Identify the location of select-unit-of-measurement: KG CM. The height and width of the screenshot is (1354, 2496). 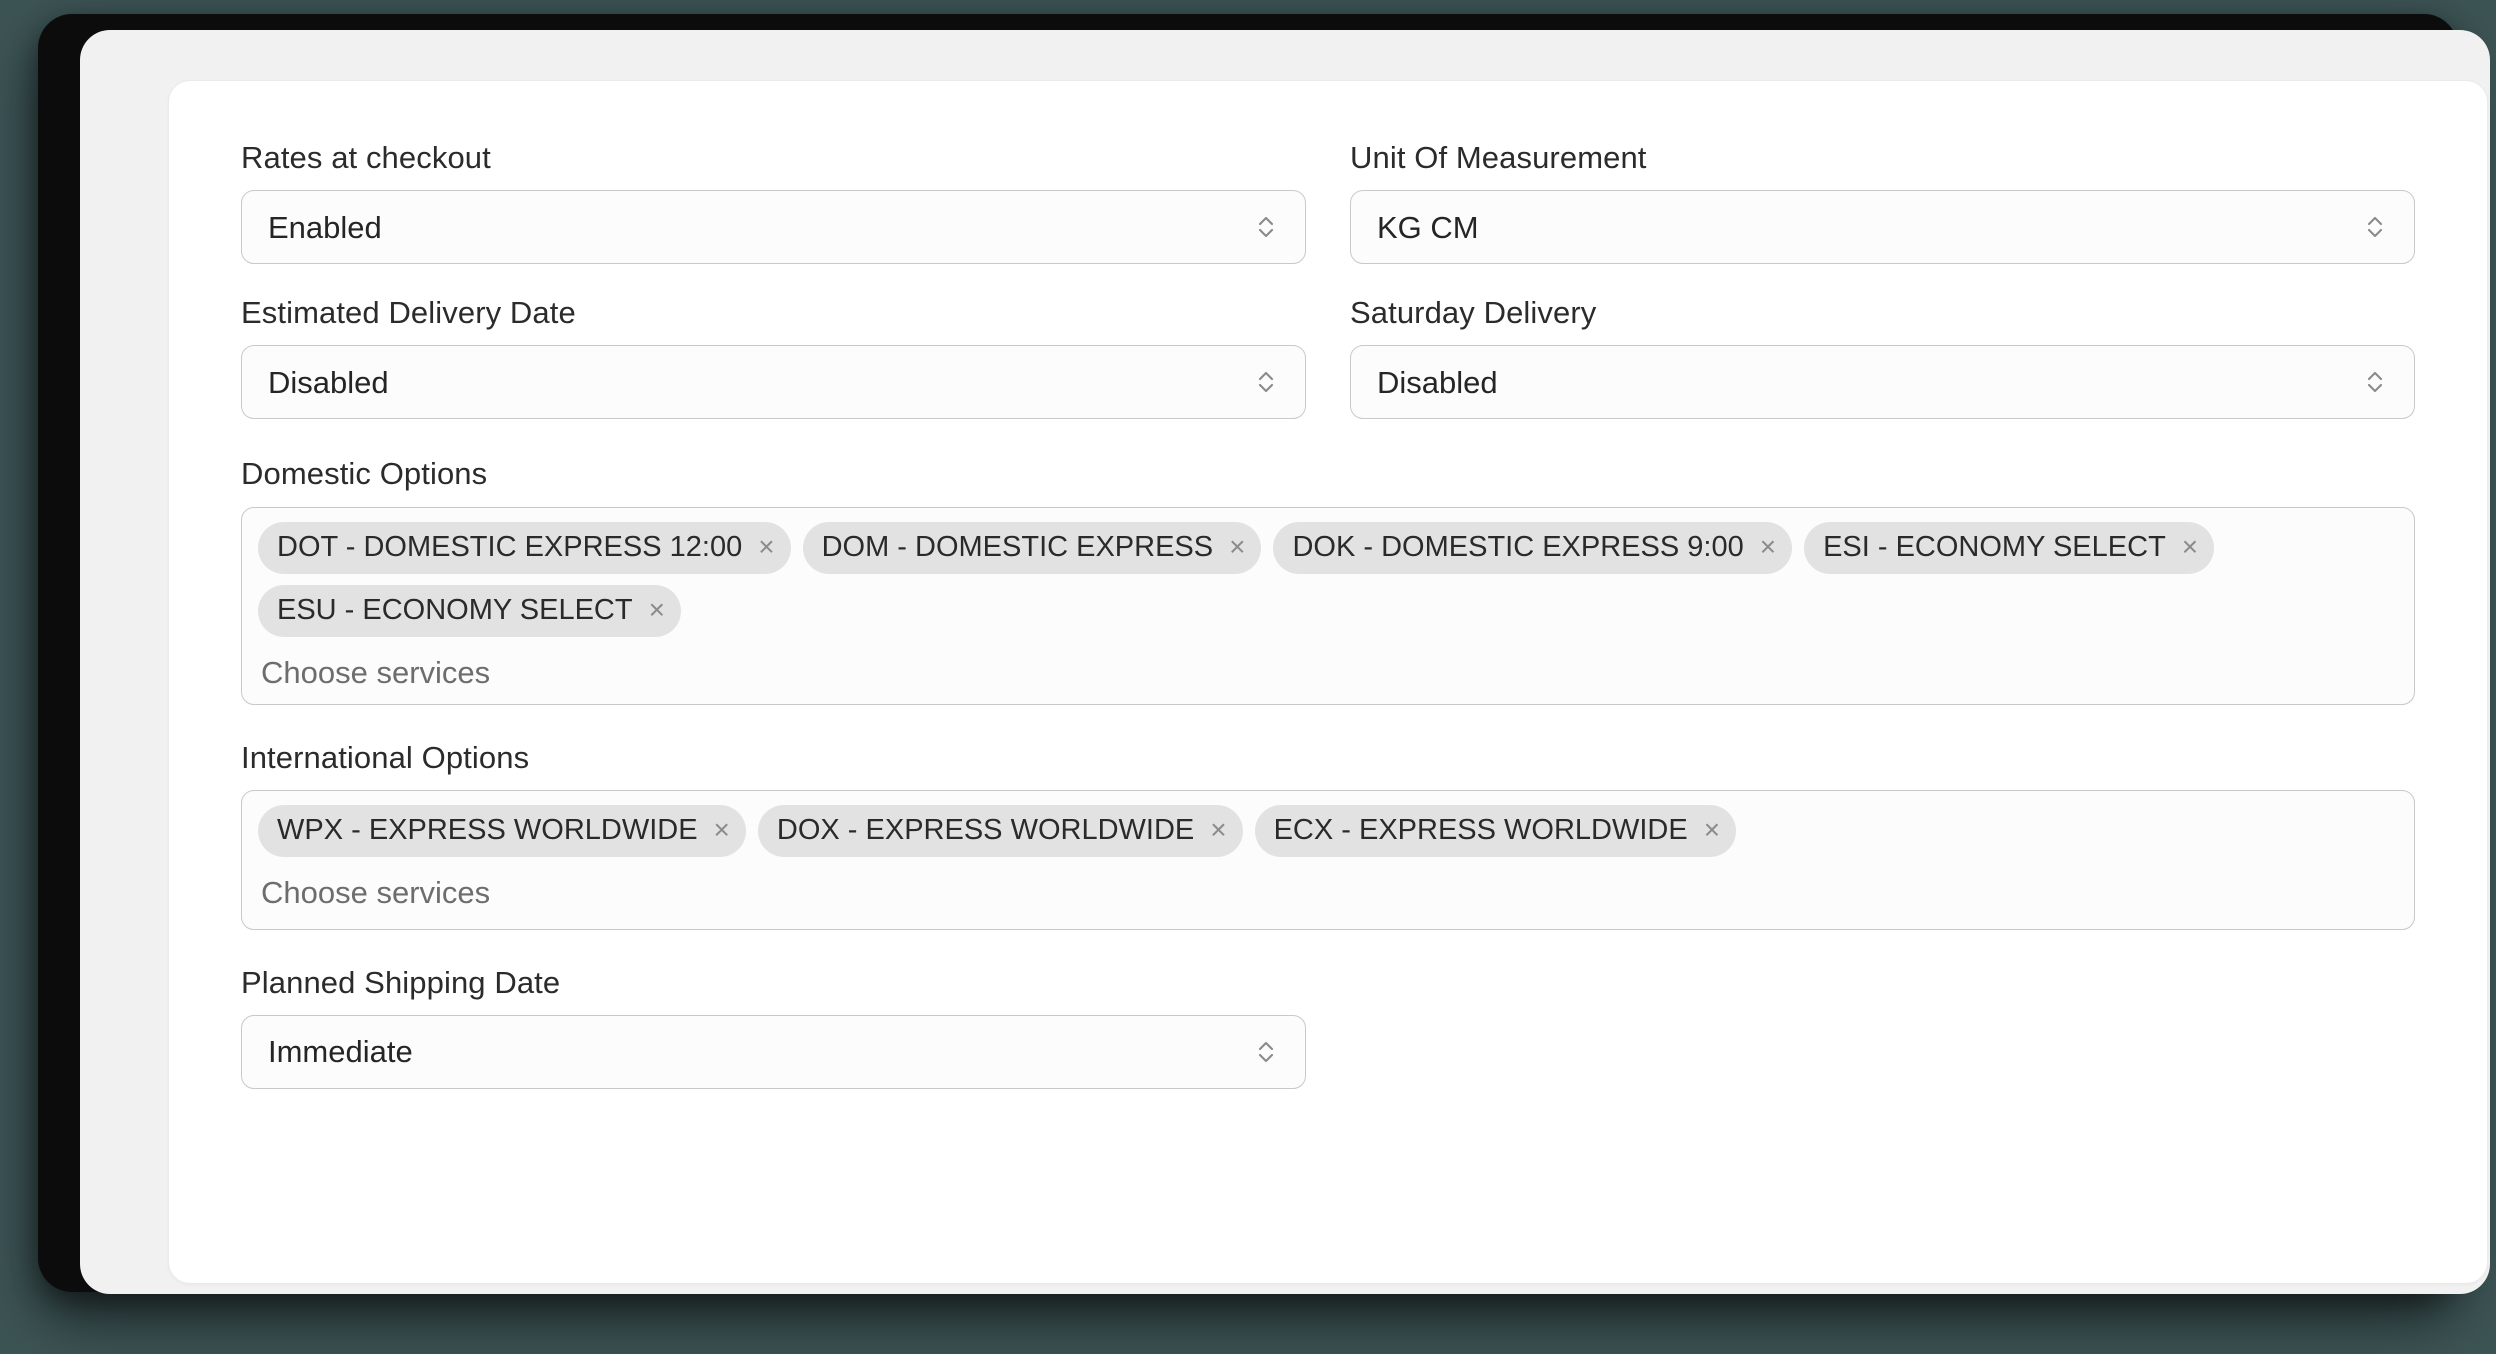
(1882, 227).